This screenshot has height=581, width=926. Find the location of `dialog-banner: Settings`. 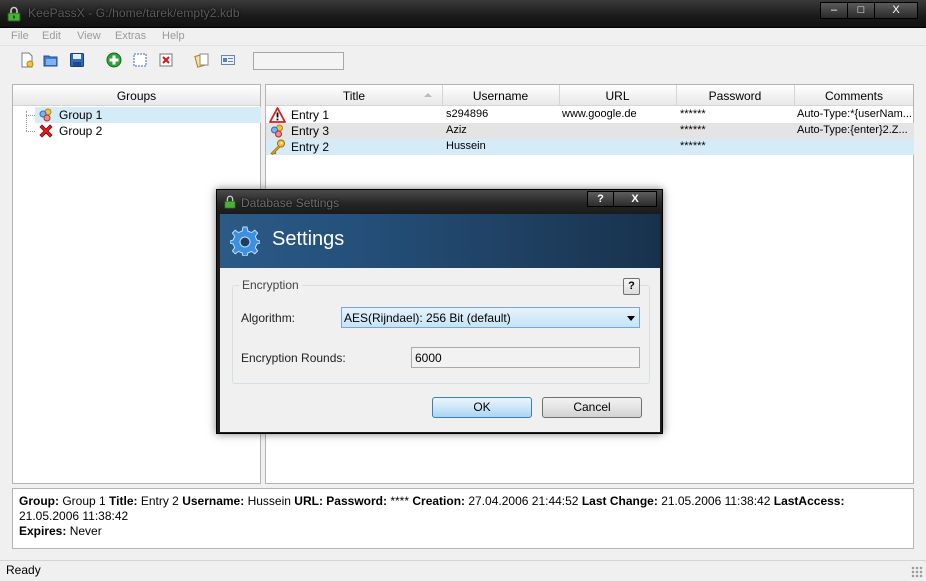

dialog-banner: Settings is located at coordinates (440, 241).